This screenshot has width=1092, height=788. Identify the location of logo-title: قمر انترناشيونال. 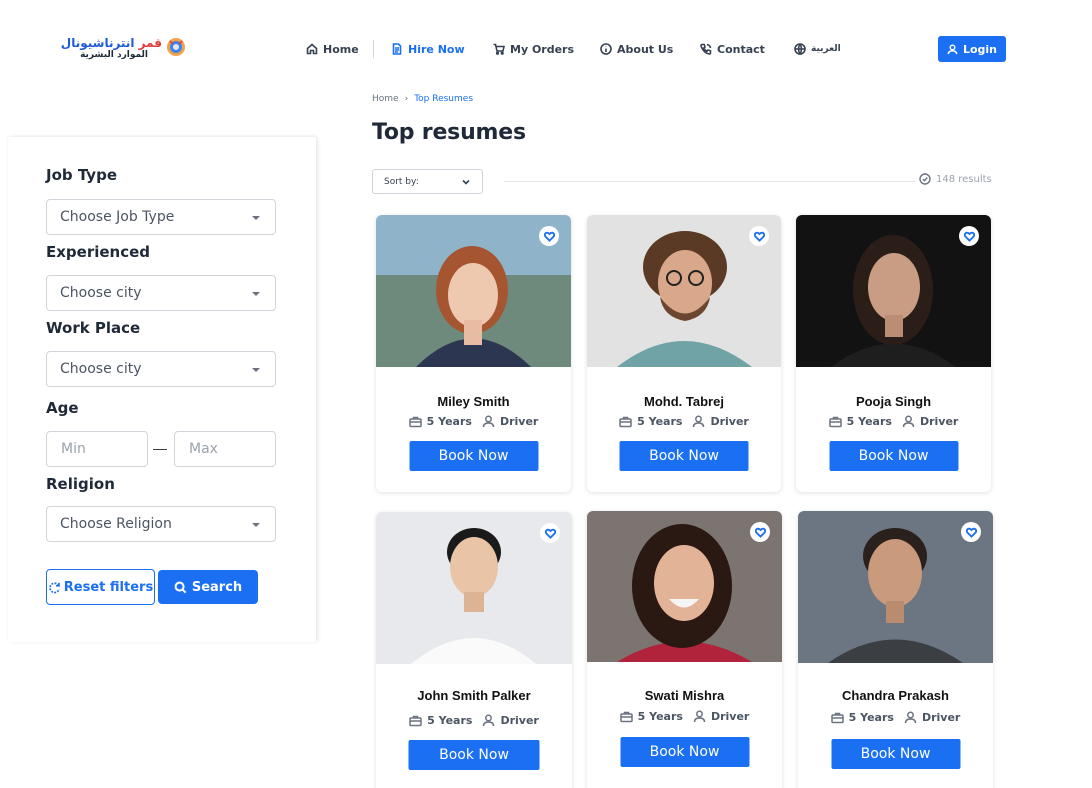
(111, 43).